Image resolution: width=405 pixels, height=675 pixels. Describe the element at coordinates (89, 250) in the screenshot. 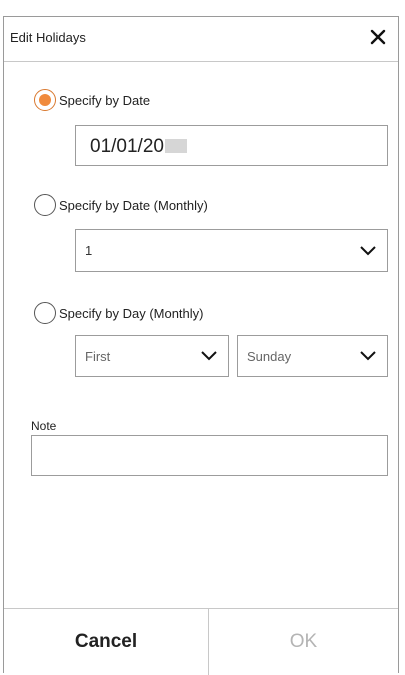

I see `day-of-month-select-value: 1` at that location.